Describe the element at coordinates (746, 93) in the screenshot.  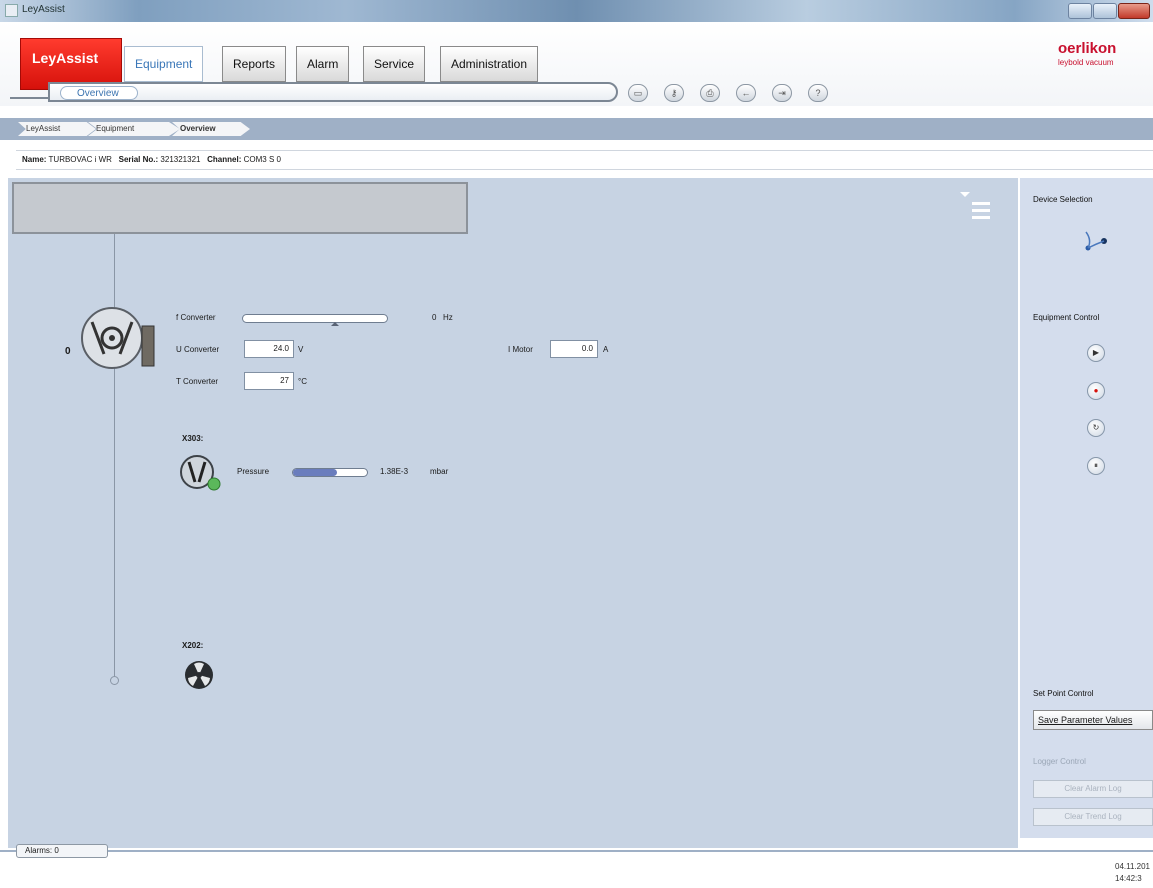
I see `back-icon: ←` at that location.